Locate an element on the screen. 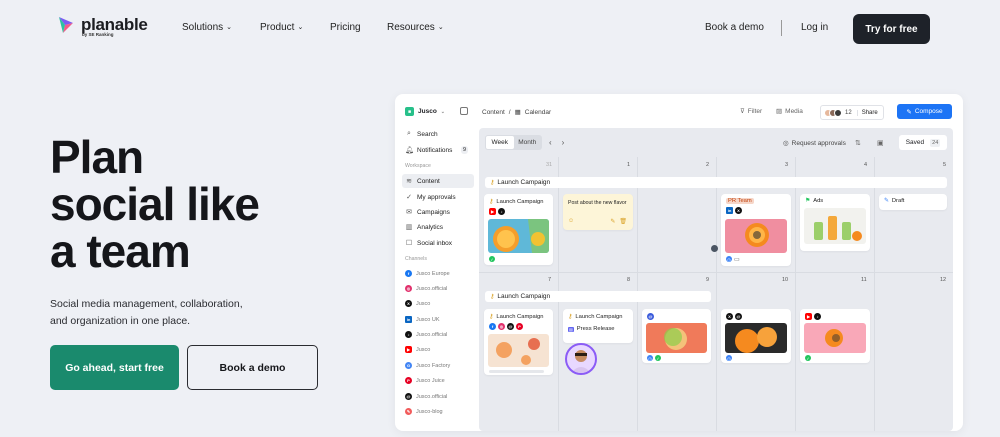  juice-bottles-image is located at coordinates (835, 226).